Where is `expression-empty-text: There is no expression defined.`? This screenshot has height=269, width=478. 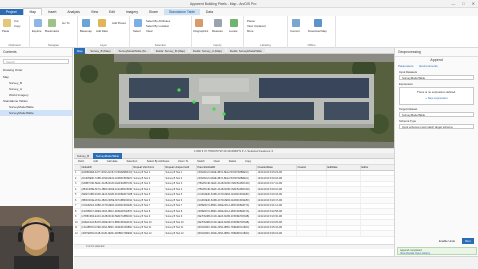 expression-empty-text: There is no expression defined. is located at coordinates (436, 92).